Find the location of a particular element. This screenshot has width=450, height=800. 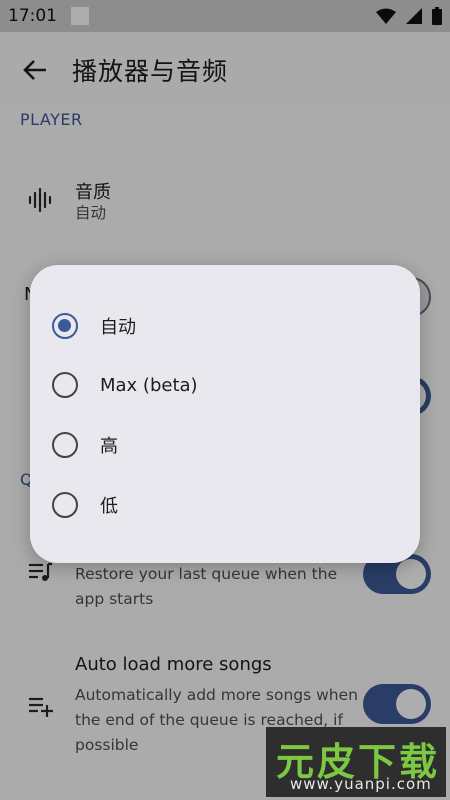

option-low: 低 is located at coordinates (225, 505).